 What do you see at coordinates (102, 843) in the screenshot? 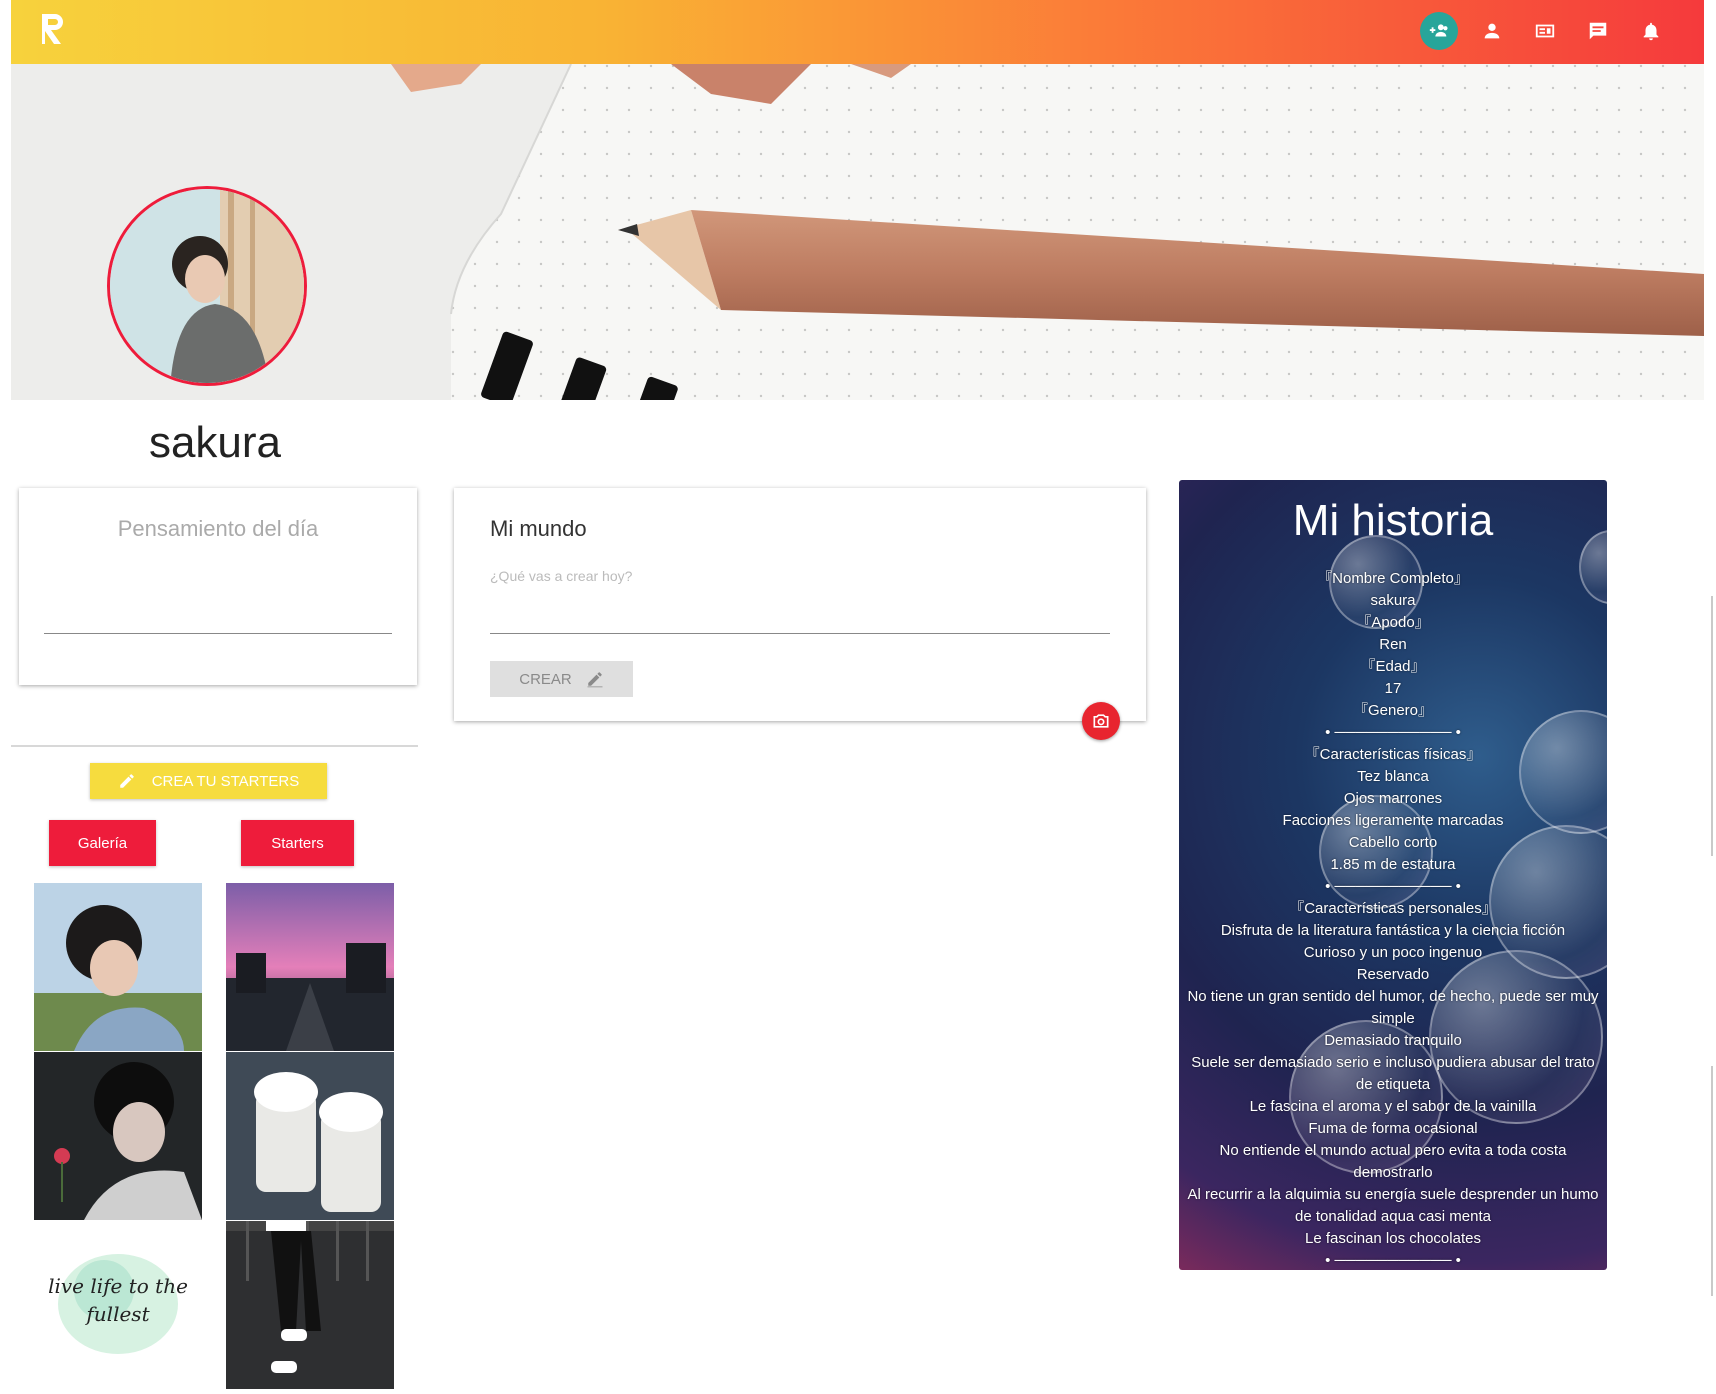
I see `tab-gallery: Galería` at bounding box center [102, 843].